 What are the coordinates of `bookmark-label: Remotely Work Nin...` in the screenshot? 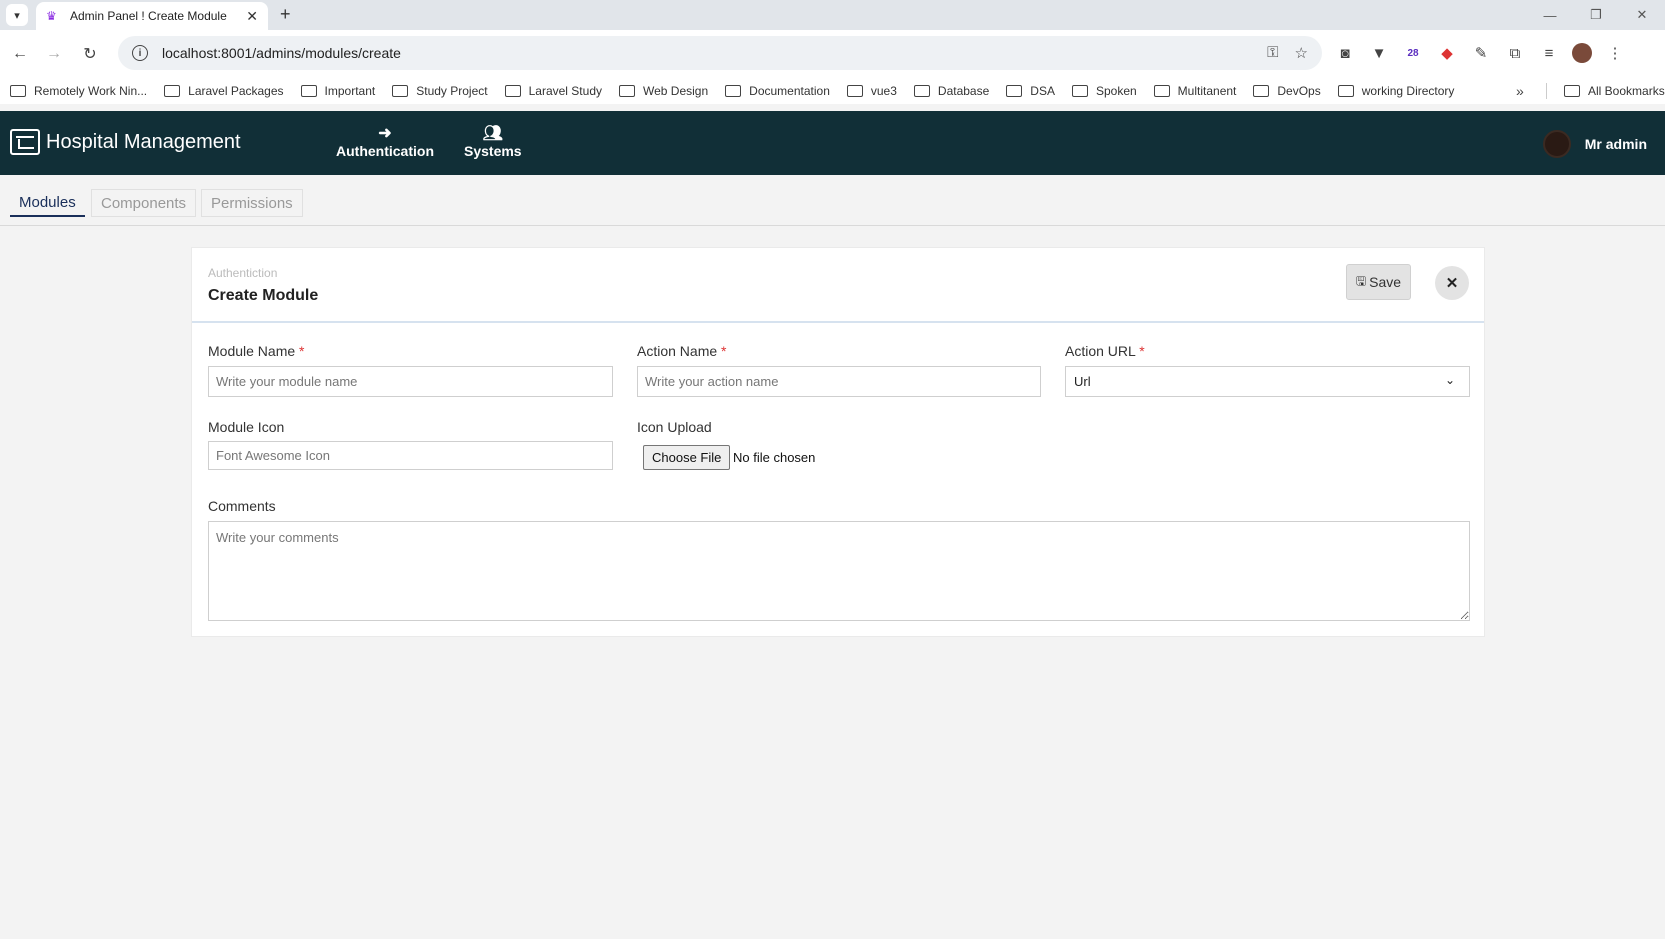 It's located at (91, 91).